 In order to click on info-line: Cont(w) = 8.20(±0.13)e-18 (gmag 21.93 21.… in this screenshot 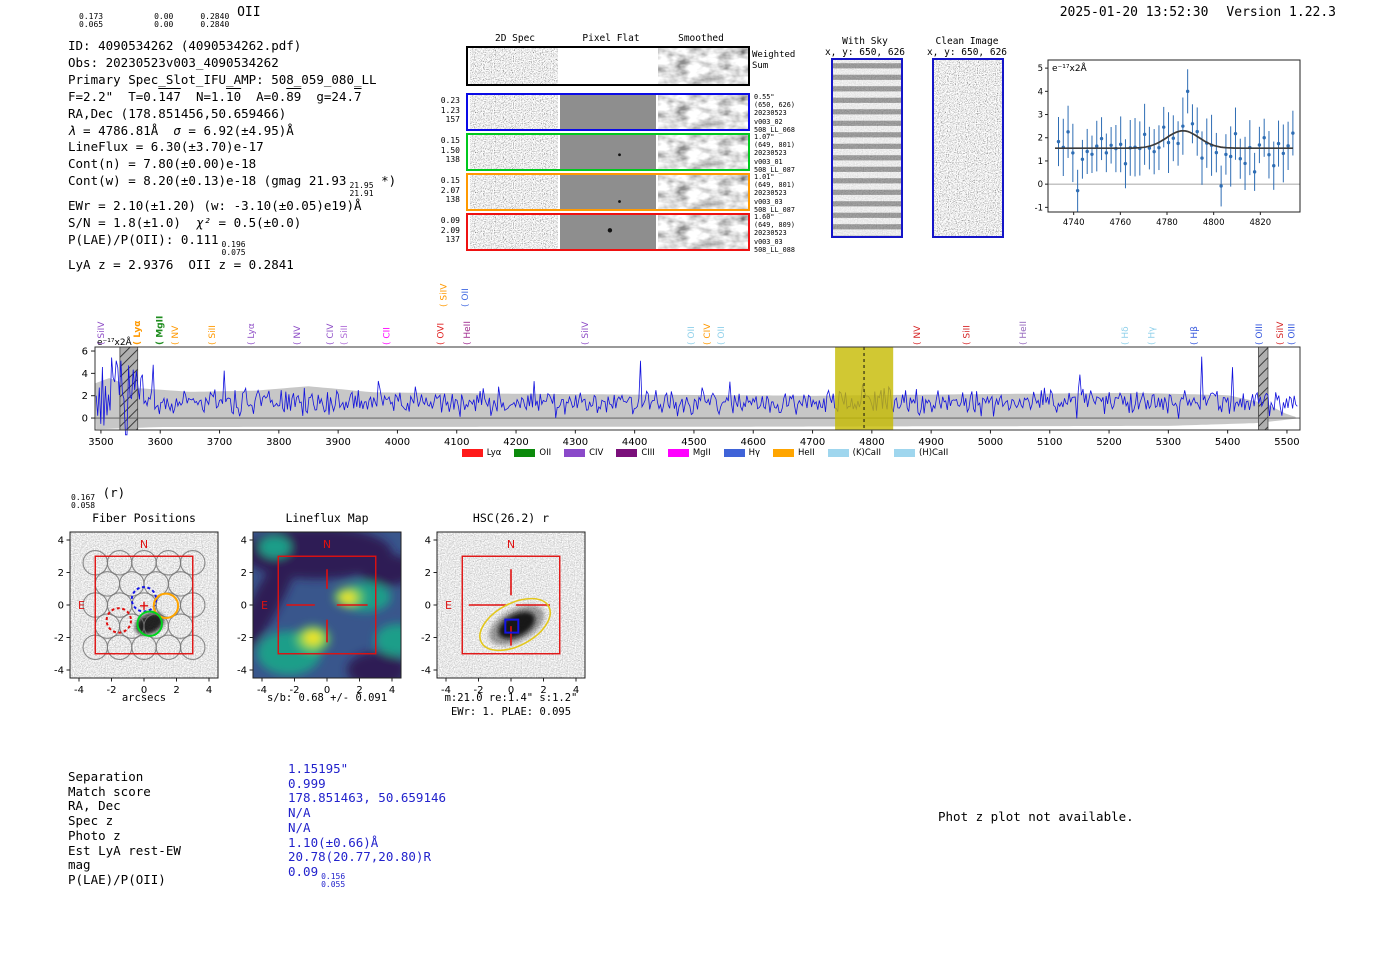, I will do `click(232, 185)`.